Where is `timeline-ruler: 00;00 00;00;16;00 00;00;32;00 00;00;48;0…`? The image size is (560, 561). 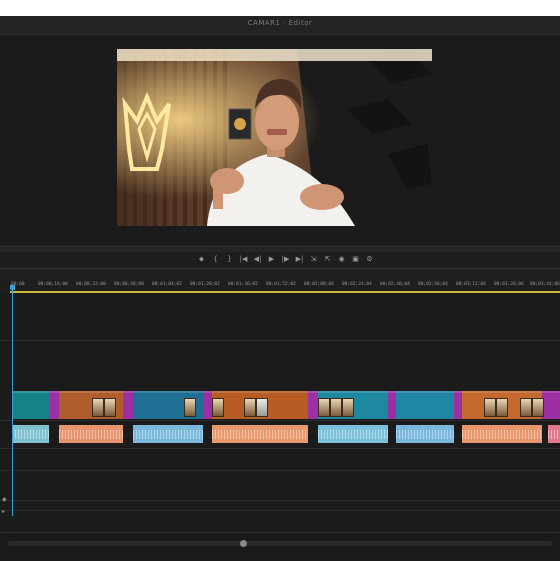
timeline-ruler: 00;00 00;00;16;00 00;00;32;00 00;00;48;0… is located at coordinates (280, 286).